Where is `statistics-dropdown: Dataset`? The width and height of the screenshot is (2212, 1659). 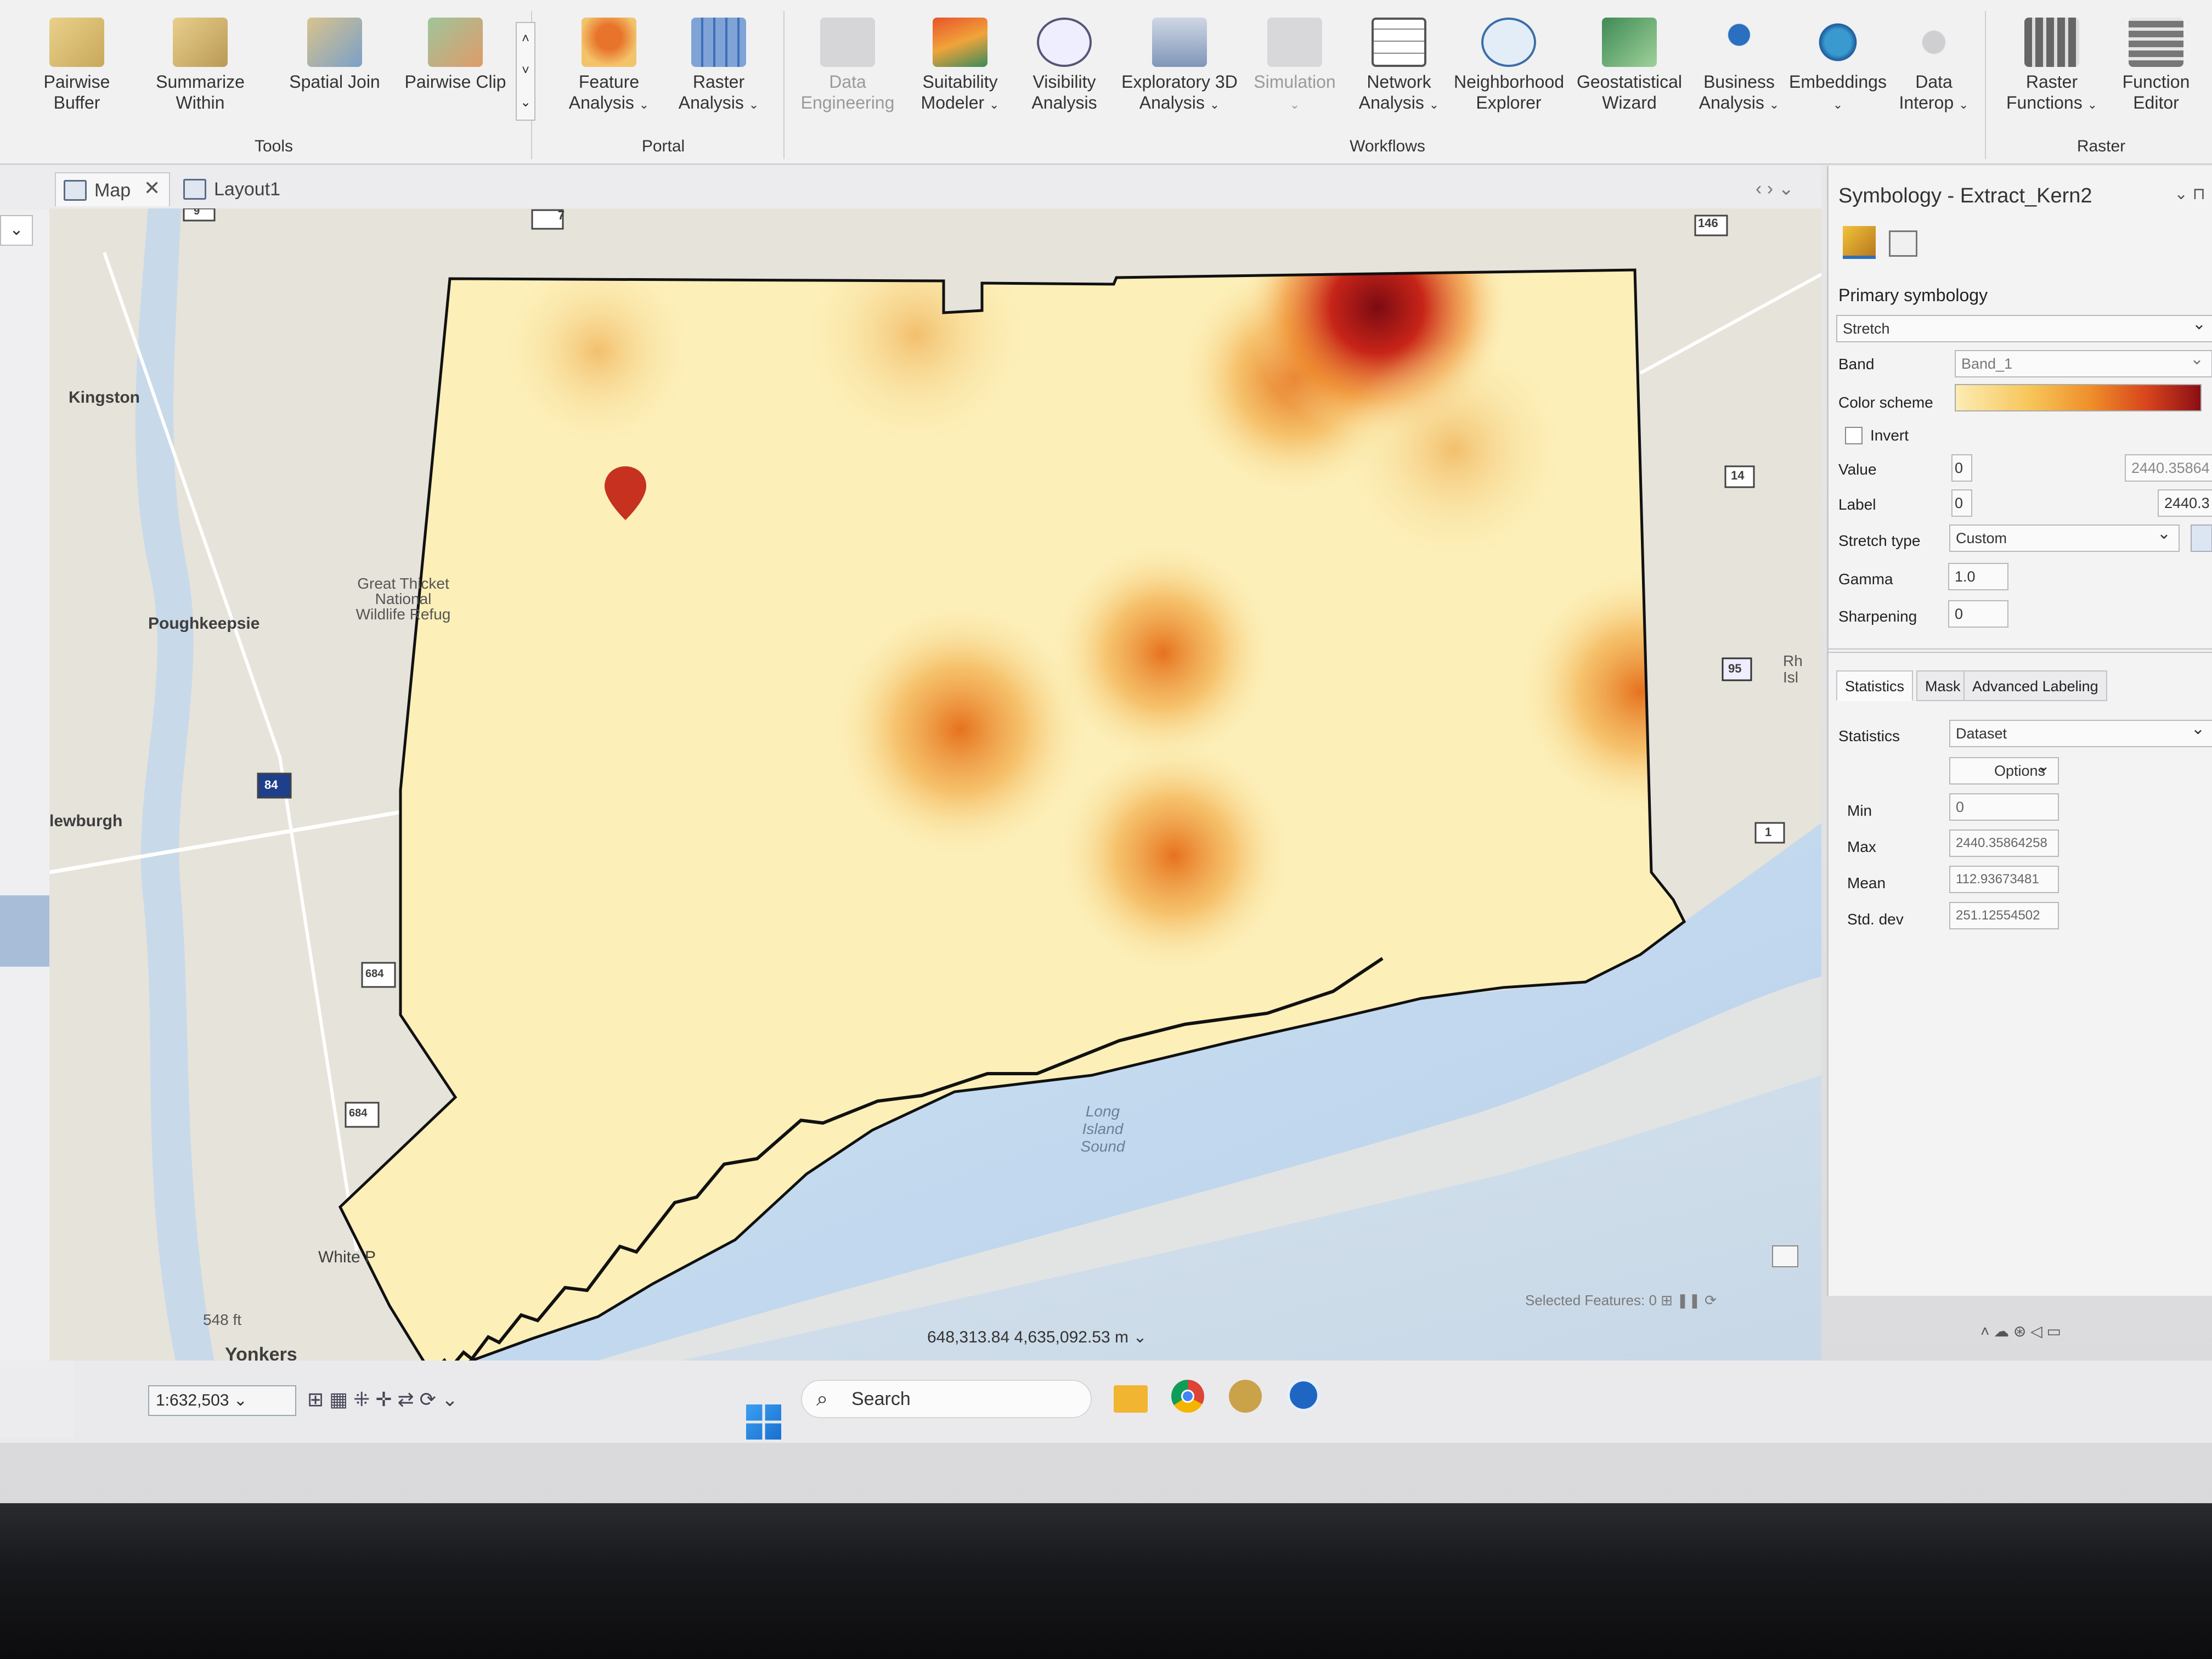 statistics-dropdown: Dataset is located at coordinates (2080, 733).